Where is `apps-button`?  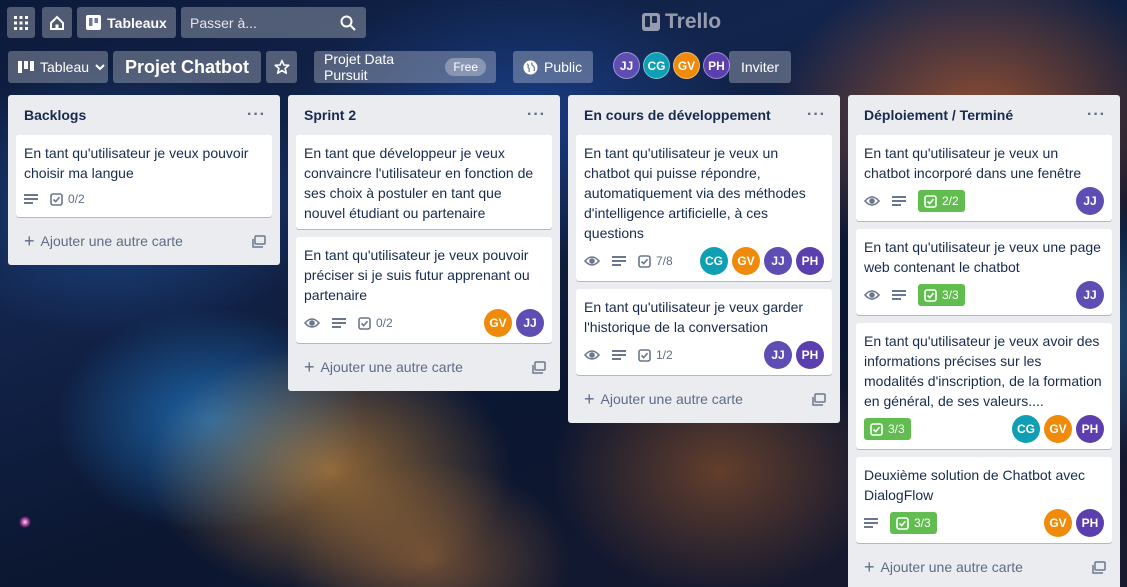 apps-button is located at coordinates (21, 22).